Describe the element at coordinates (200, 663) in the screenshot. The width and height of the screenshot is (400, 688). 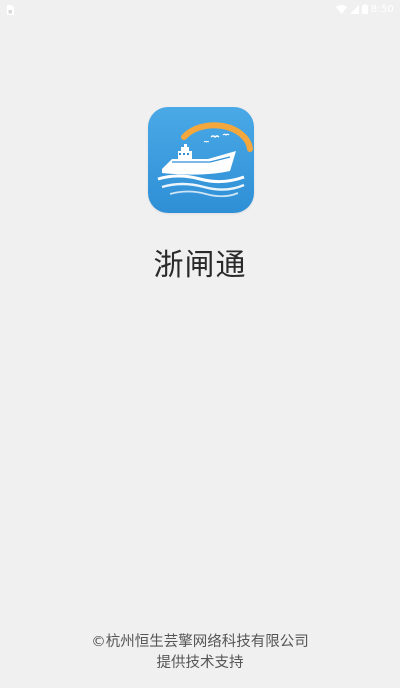
I see `support-text: 提供技术支持` at that location.